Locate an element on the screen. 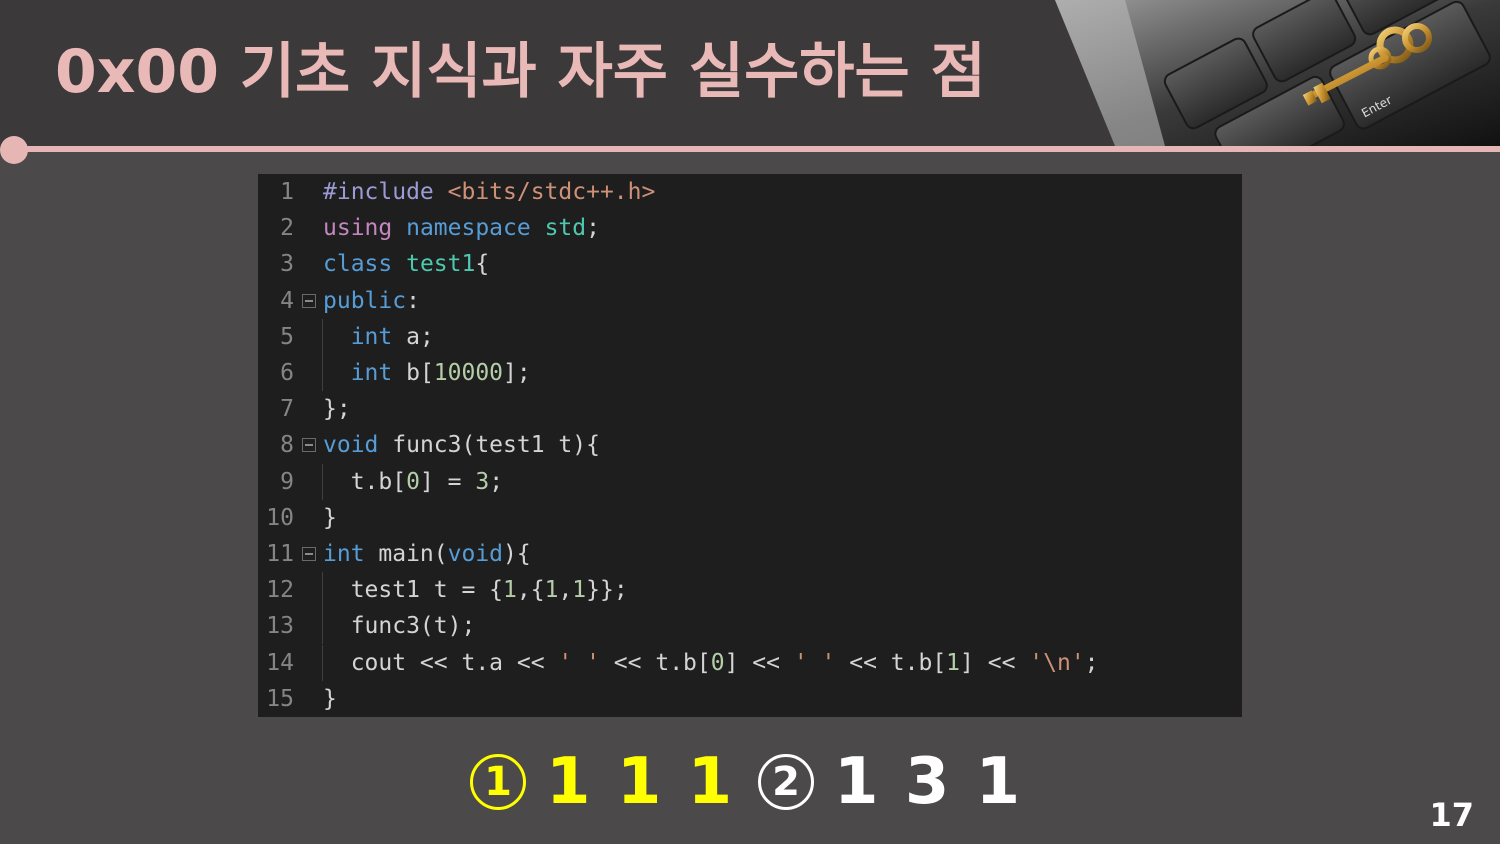  code-token: t.b[ is located at coordinates (365, 481).